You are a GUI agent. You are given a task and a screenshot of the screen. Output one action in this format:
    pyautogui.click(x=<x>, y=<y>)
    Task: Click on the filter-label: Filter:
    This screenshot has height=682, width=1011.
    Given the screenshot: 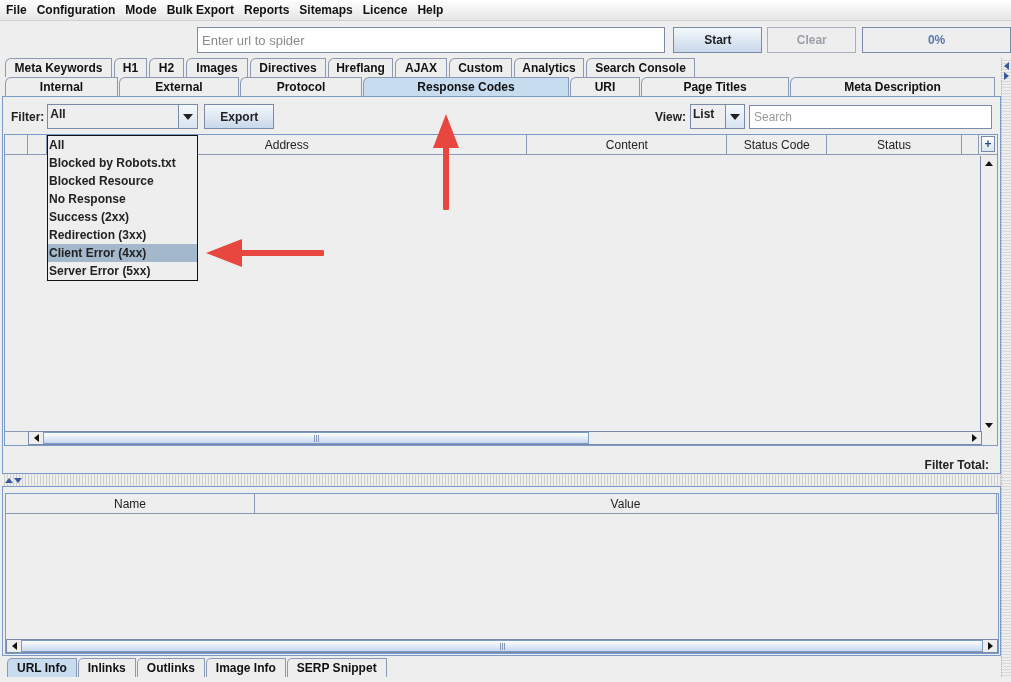 What is the action you would take?
    pyautogui.click(x=28, y=116)
    